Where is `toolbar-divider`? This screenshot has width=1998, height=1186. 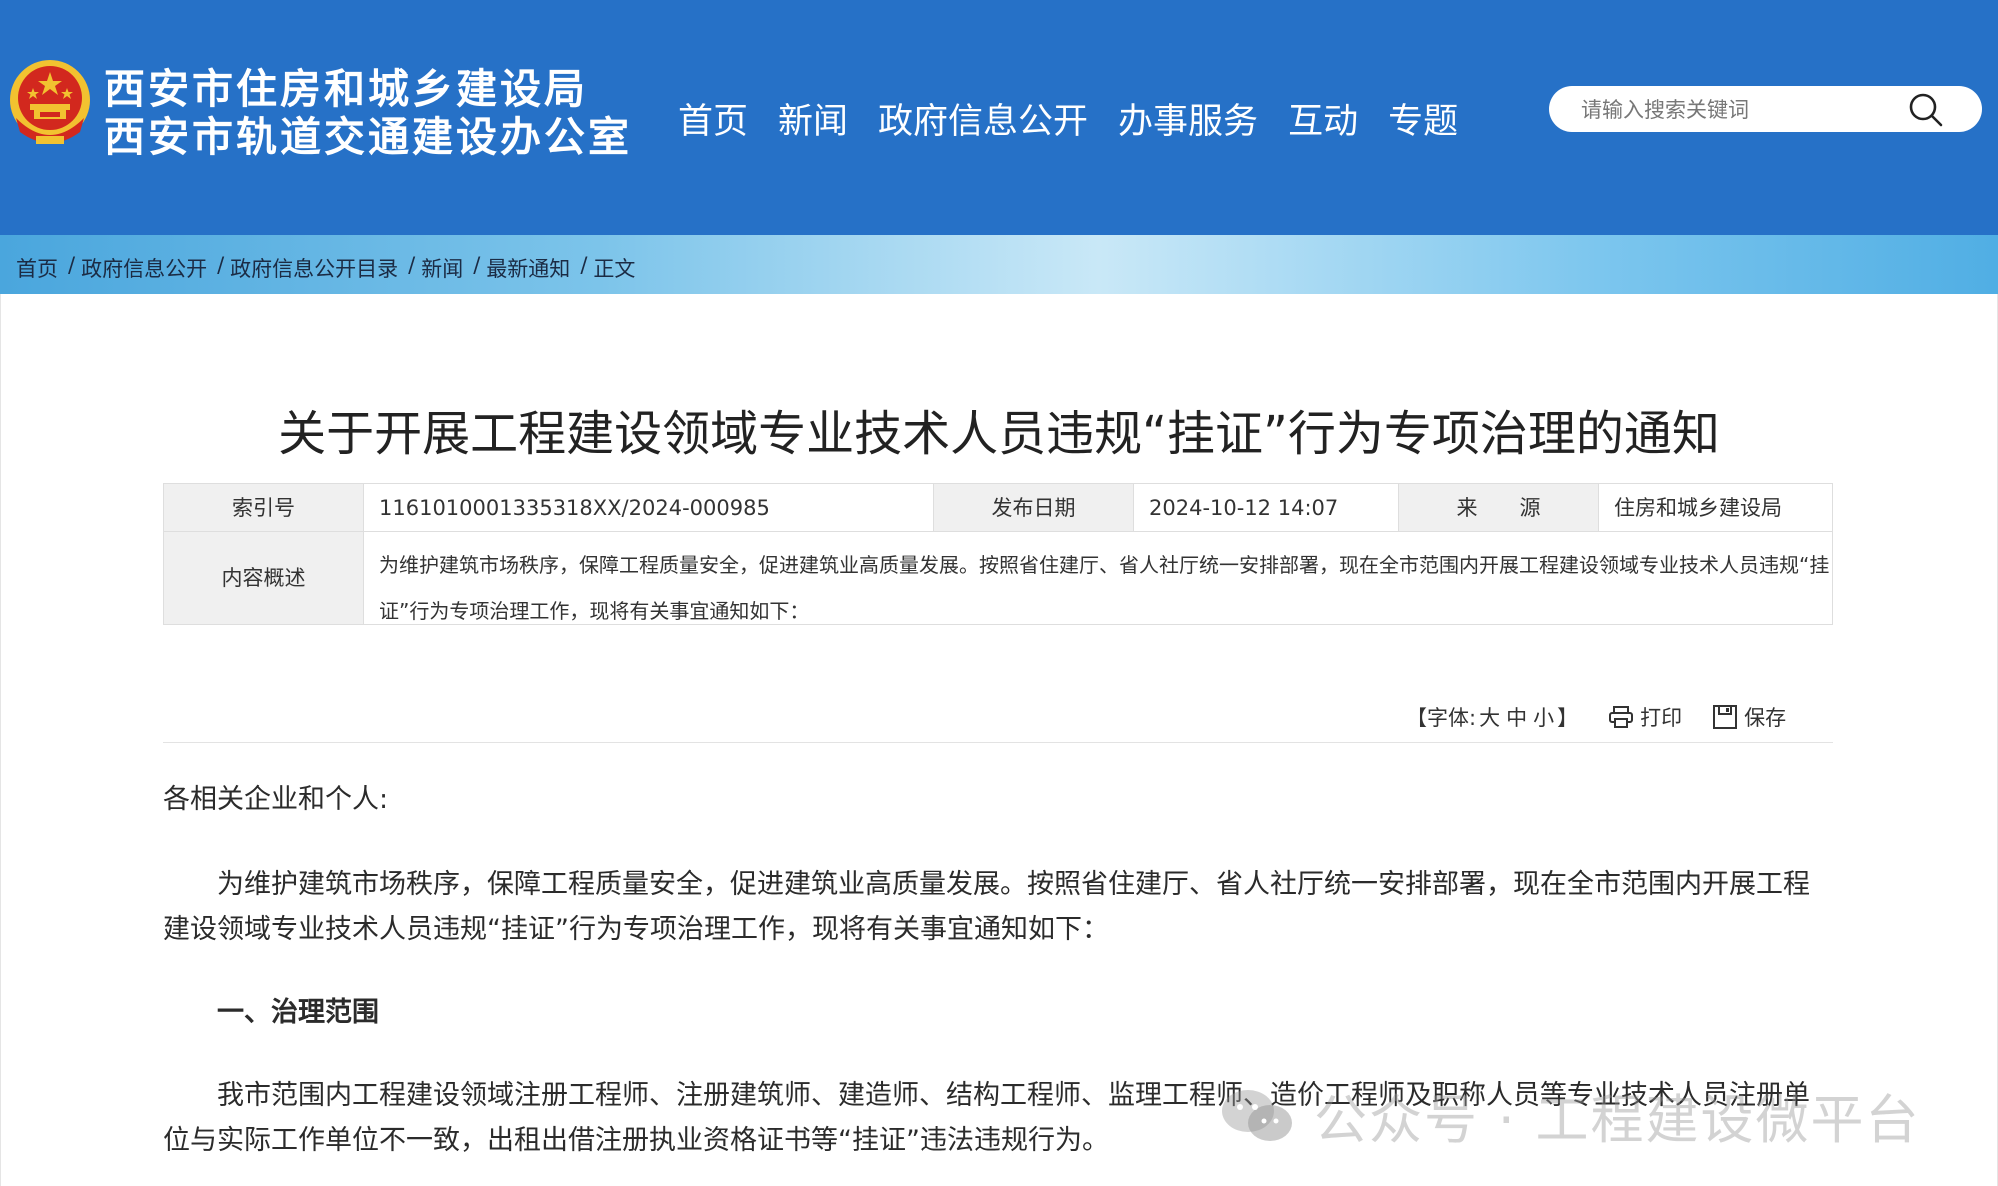 toolbar-divider is located at coordinates (998, 742).